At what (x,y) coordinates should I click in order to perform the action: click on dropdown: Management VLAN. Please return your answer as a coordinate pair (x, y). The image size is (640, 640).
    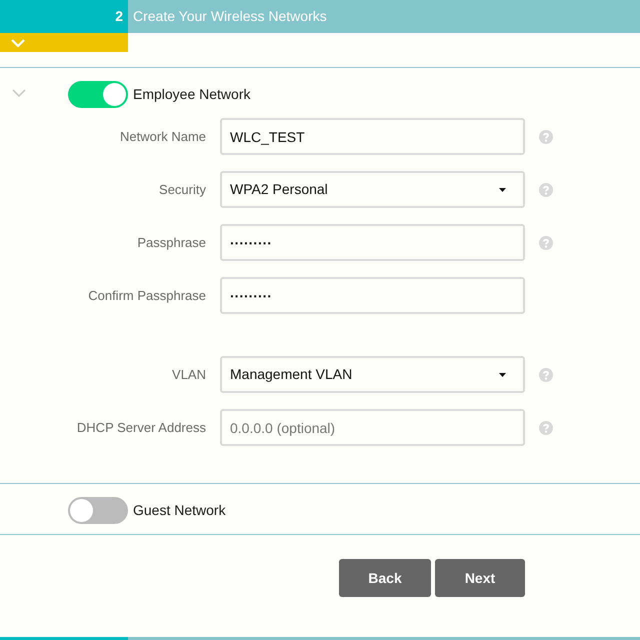
    Looking at the image, I should click on (372, 374).